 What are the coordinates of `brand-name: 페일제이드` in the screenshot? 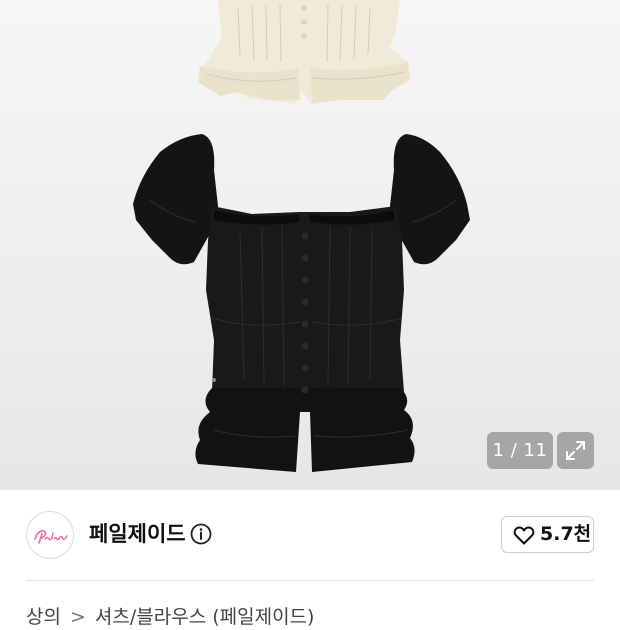 It's located at (137, 534).